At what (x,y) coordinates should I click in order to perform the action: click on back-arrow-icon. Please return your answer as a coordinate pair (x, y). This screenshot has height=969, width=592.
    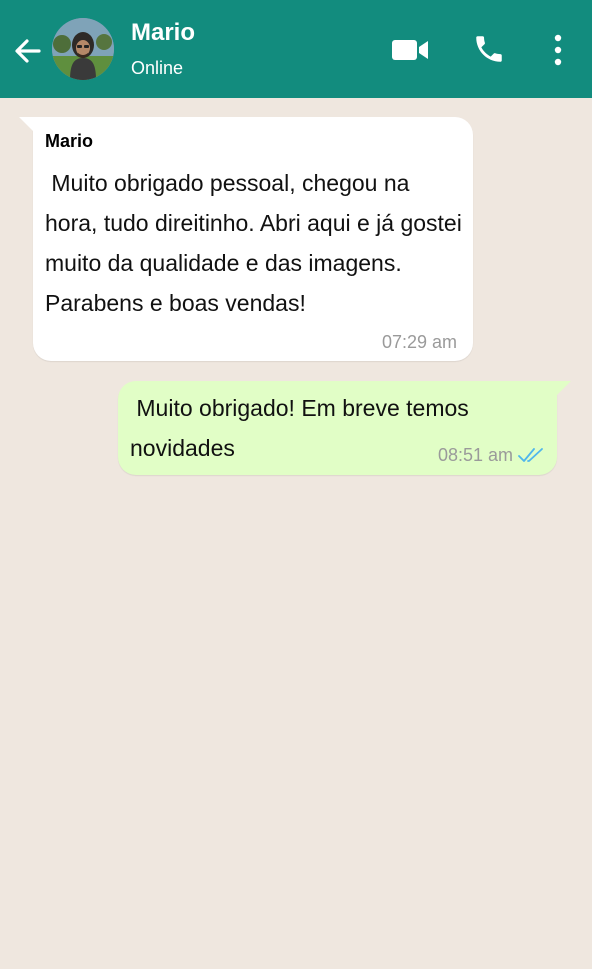
    Looking at the image, I should click on (28, 51).